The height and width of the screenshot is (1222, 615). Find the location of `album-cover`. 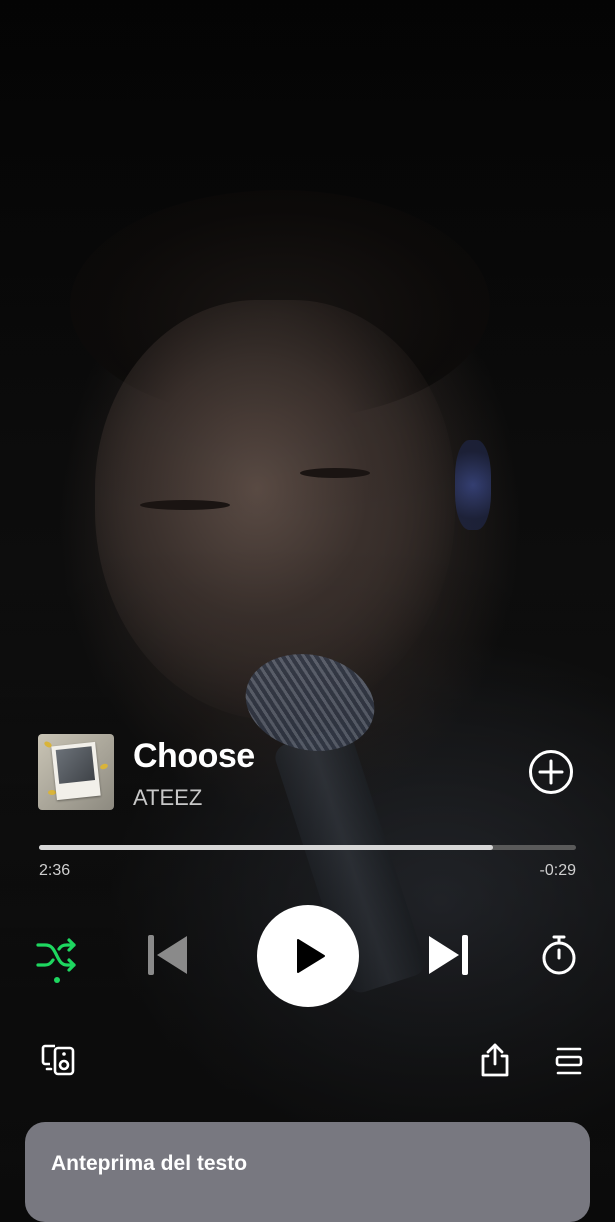

album-cover is located at coordinates (76, 772).